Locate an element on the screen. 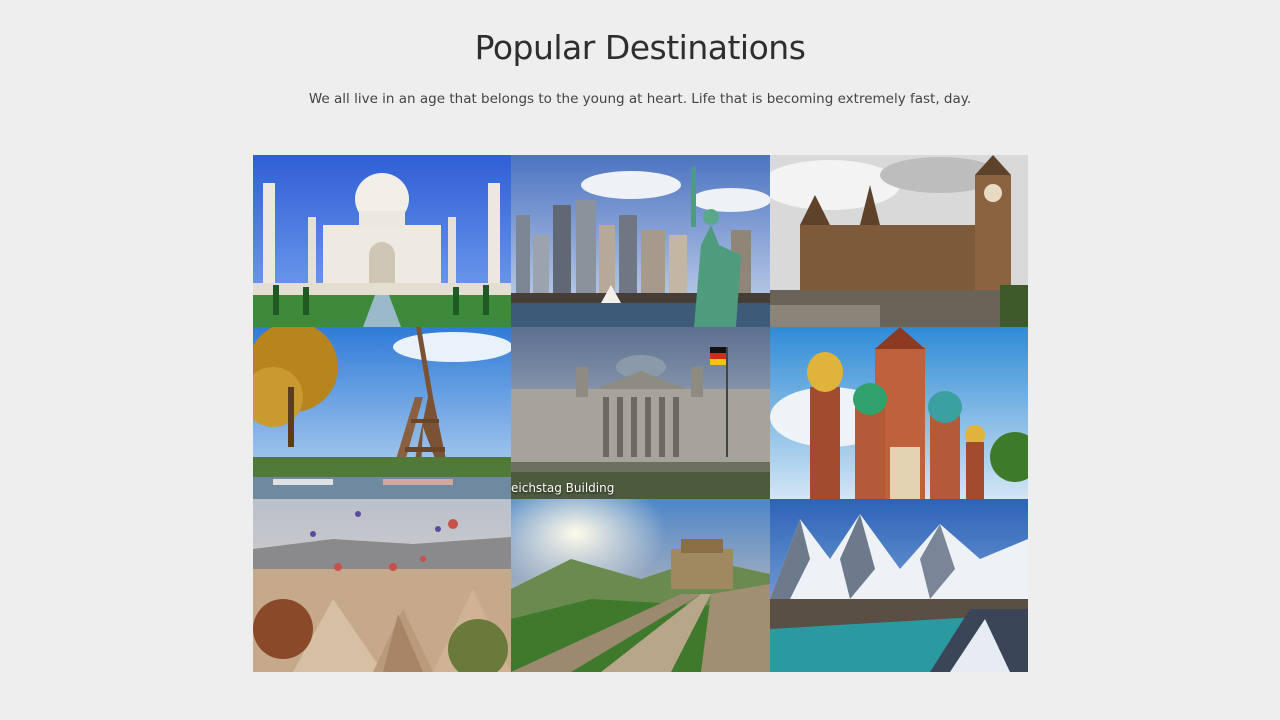  big-ben-image is located at coordinates (899, 241).